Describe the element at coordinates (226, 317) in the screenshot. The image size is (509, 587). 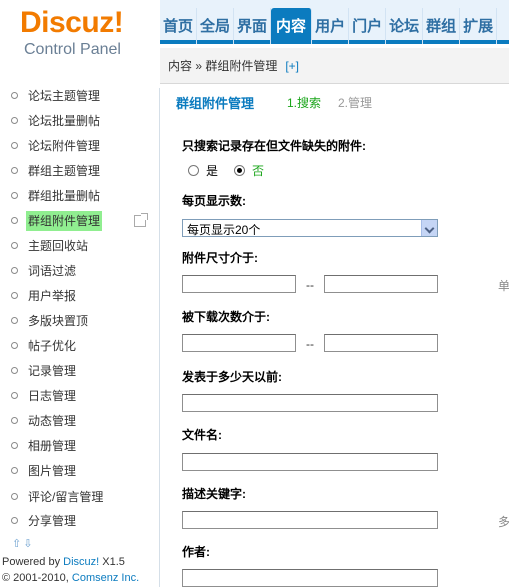
I see `downloads-range-label: 被下载次数介于:` at that location.